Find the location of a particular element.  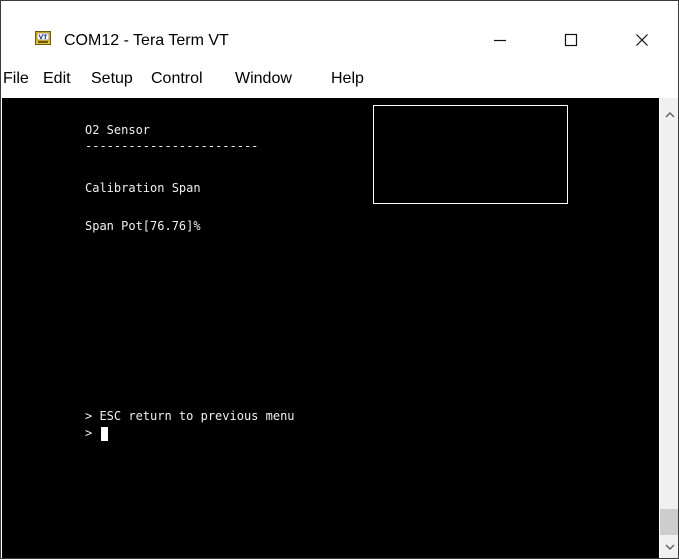

maximize-button is located at coordinates (571, 41).